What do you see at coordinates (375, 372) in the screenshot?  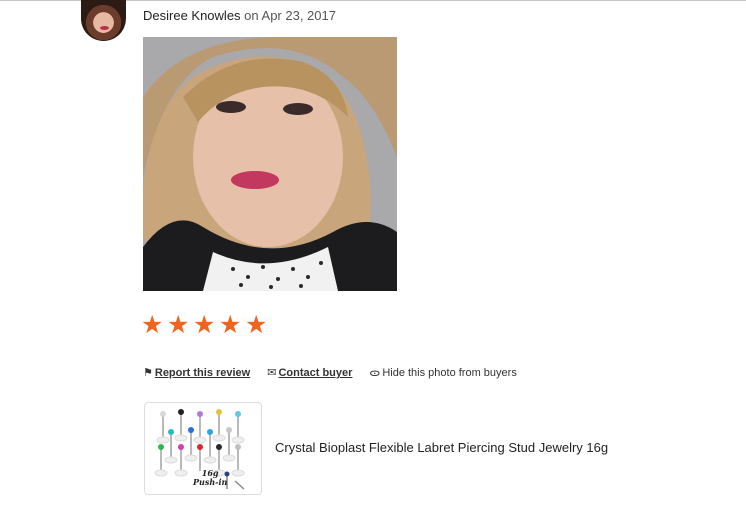 I see `hidden-eye-icon: ᯣ` at bounding box center [375, 372].